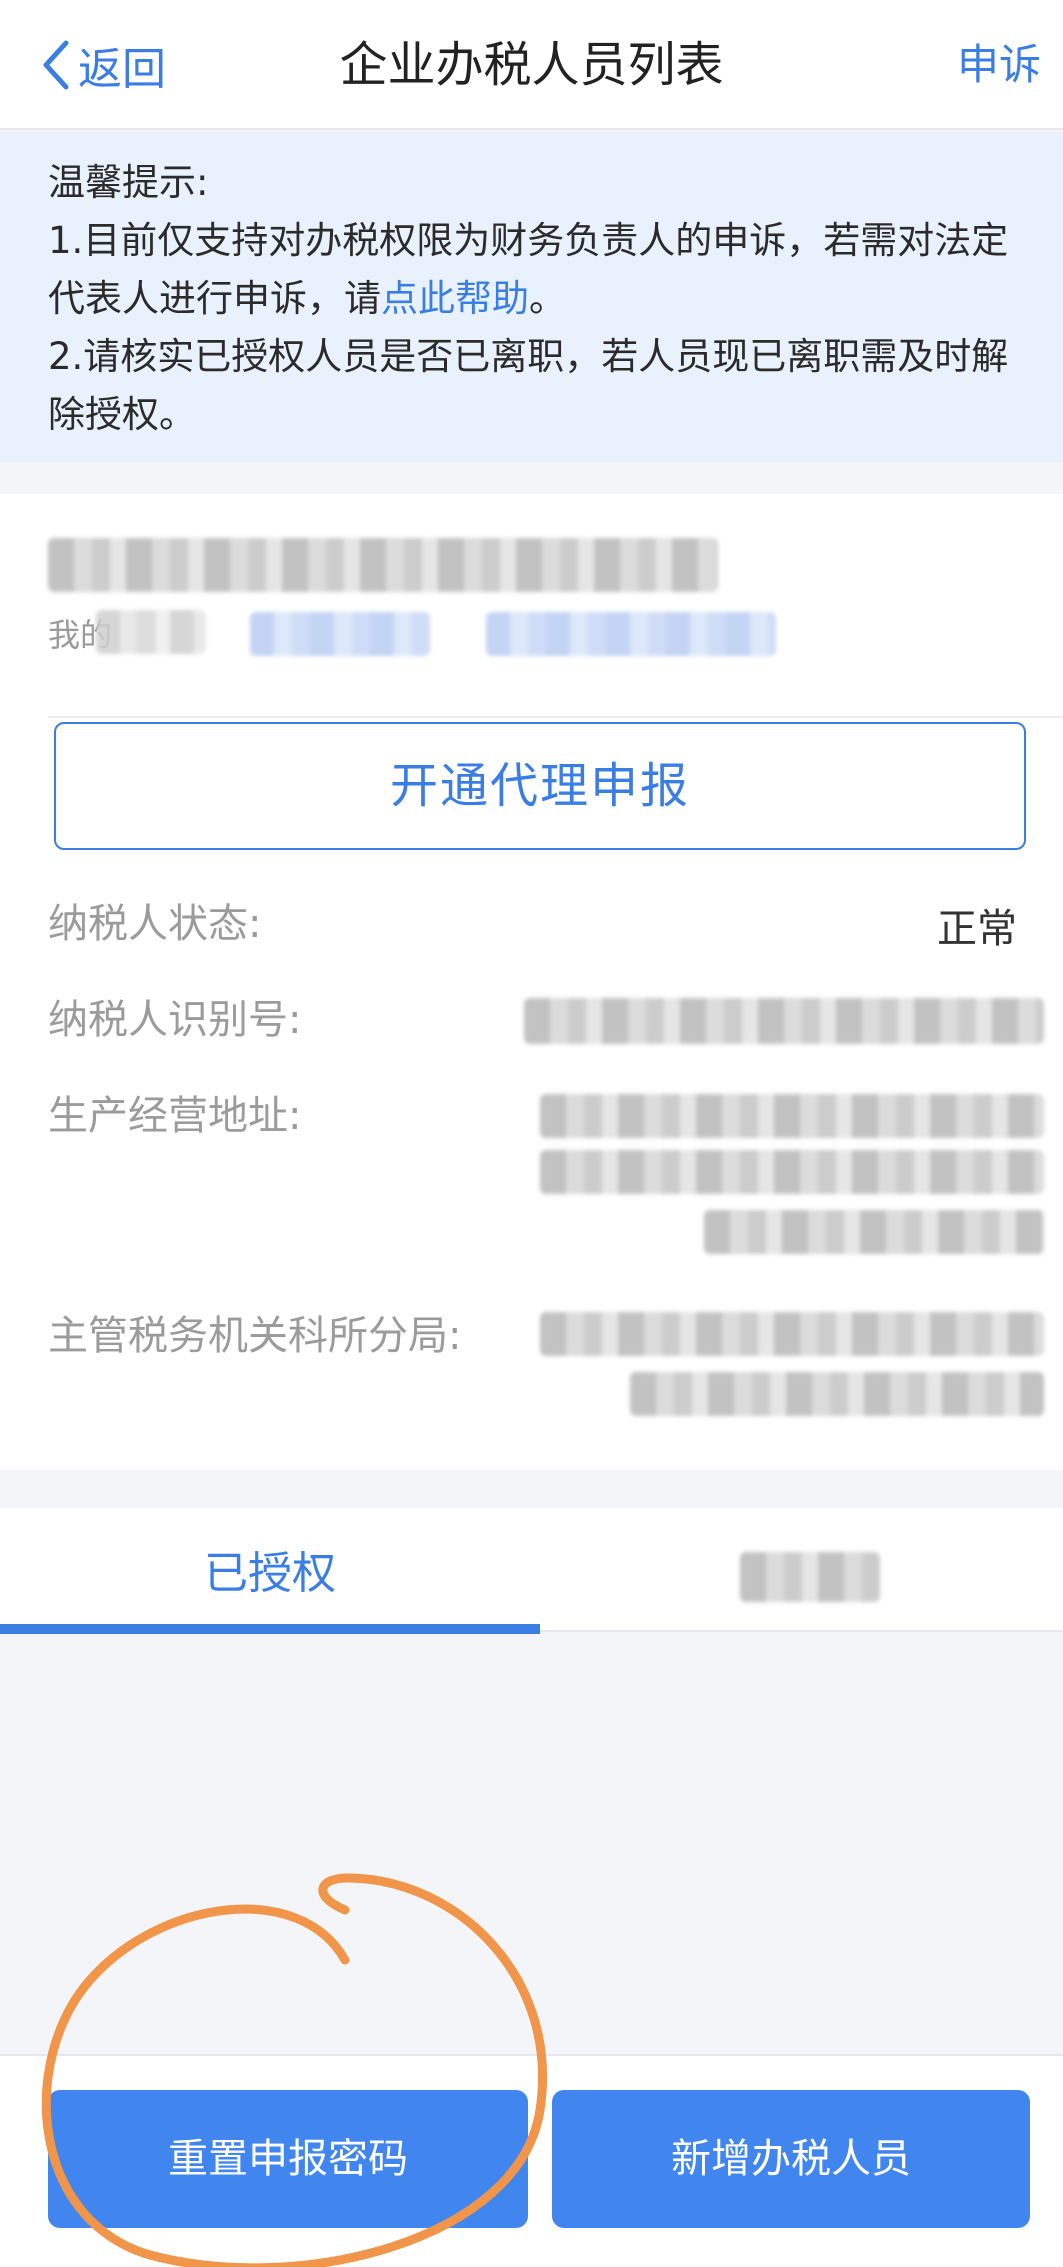 This screenshot has height=2267, width=1063. I want to click on reset-filing-password-button: 重置申报密码, so click(288, 2159).